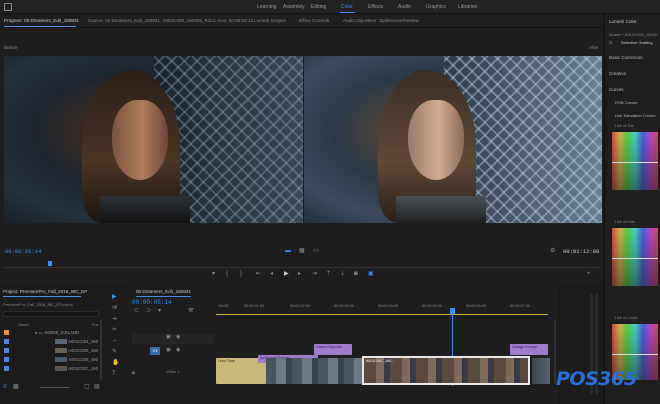 This screenshot has height=404, width=660. Describe the element at coordinates (52, 361) in the screenshot. I see `list-item: A001C006_160` at that location.